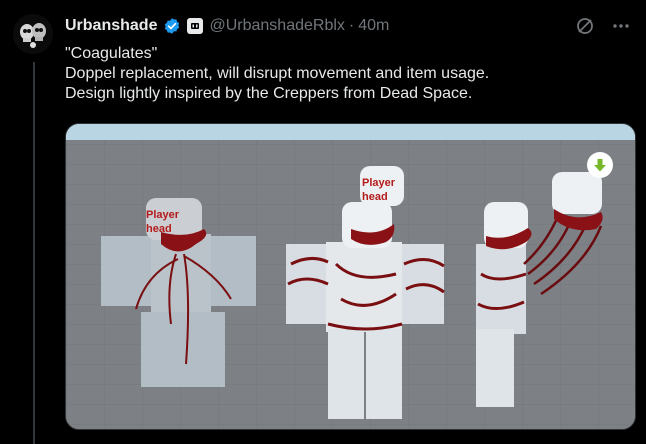 Image resolution: width=646 pixels, height=444 pixels. I want to click on post-text-line: "Coagulates", so click(111, 53).